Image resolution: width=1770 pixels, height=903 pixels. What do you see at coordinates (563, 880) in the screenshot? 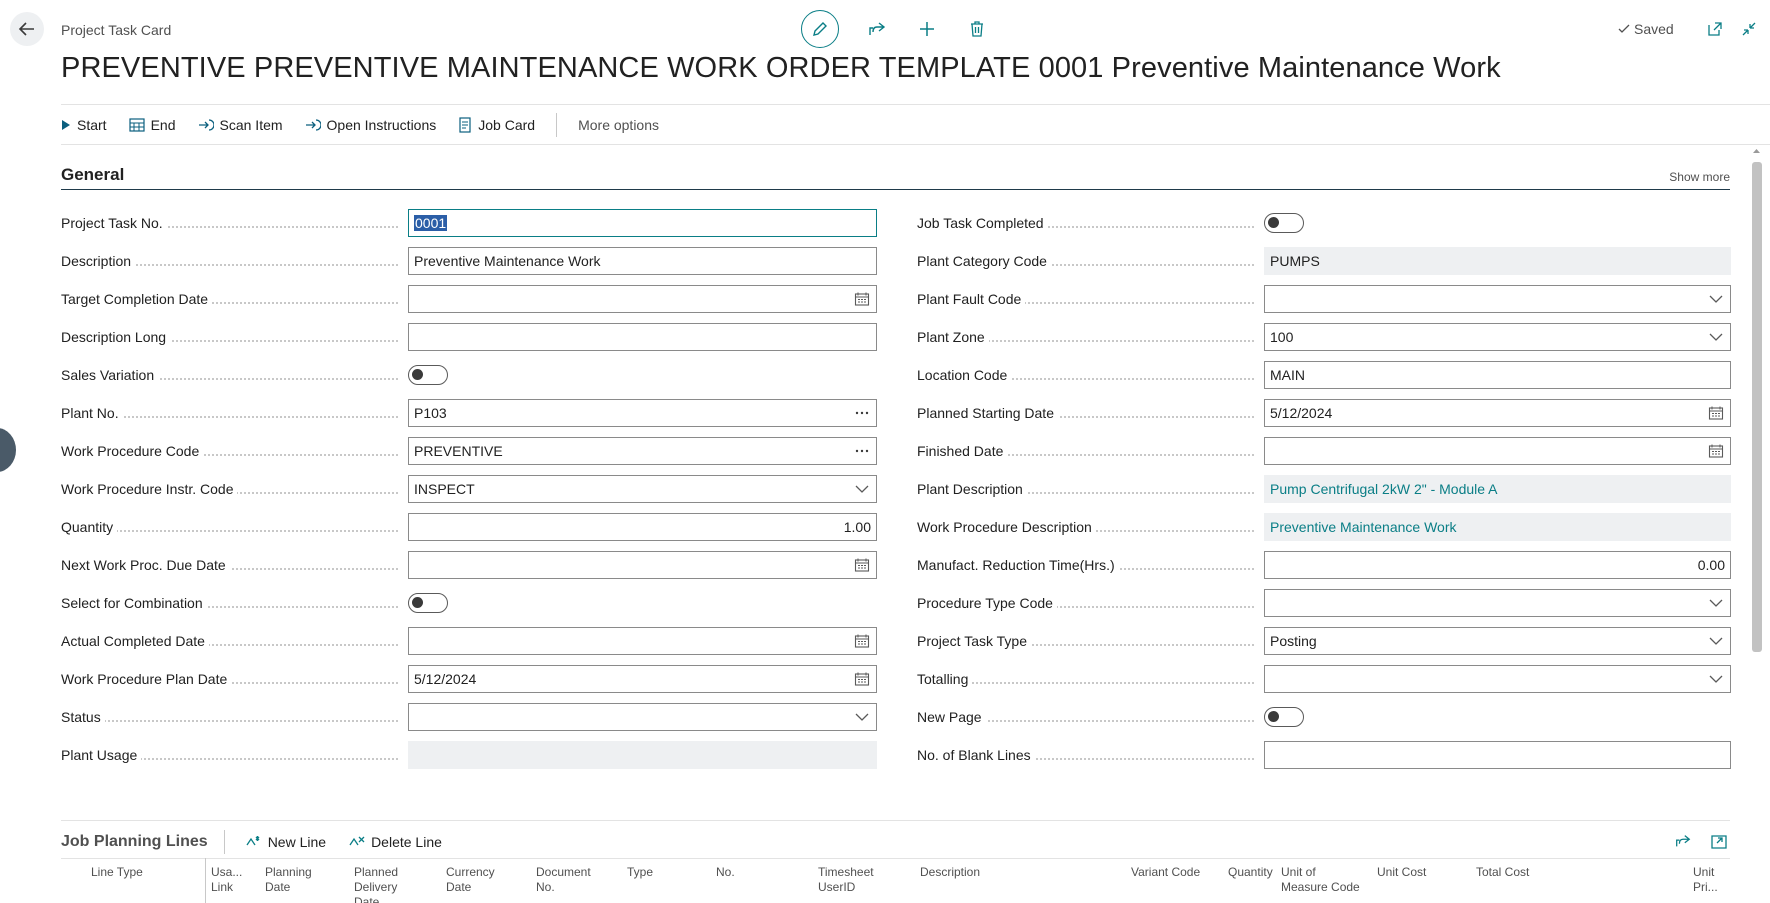
I see `column-header: Document No.` at bounding box center [563, 880].